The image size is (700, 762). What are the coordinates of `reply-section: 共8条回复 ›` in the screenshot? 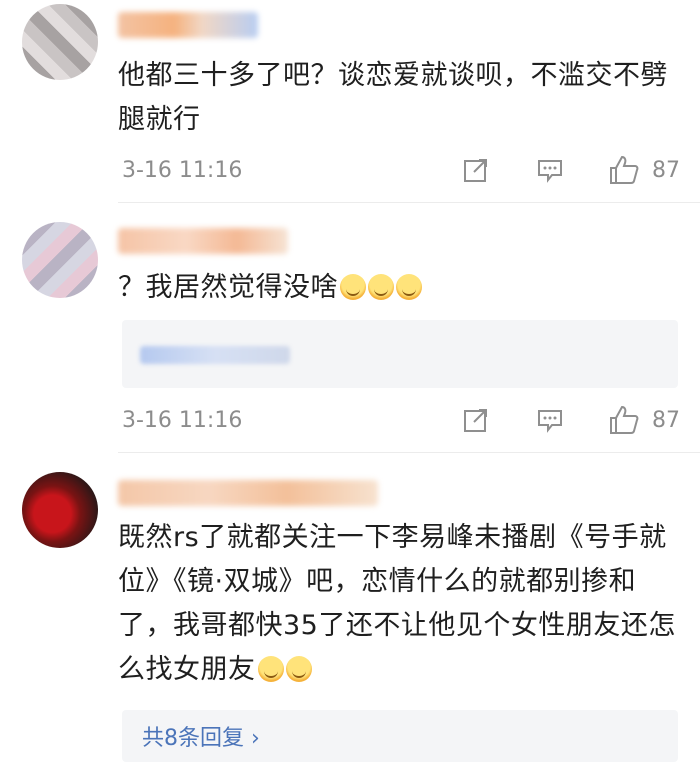 It's located at (400, 736).